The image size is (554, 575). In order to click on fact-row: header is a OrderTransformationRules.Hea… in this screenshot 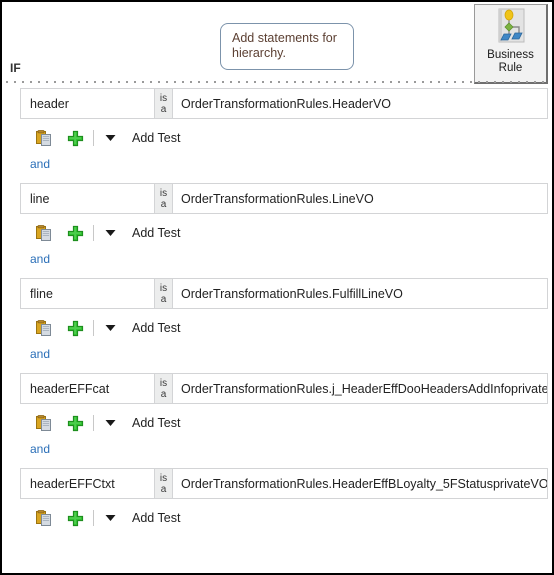, I will do `click(284, 103)`.